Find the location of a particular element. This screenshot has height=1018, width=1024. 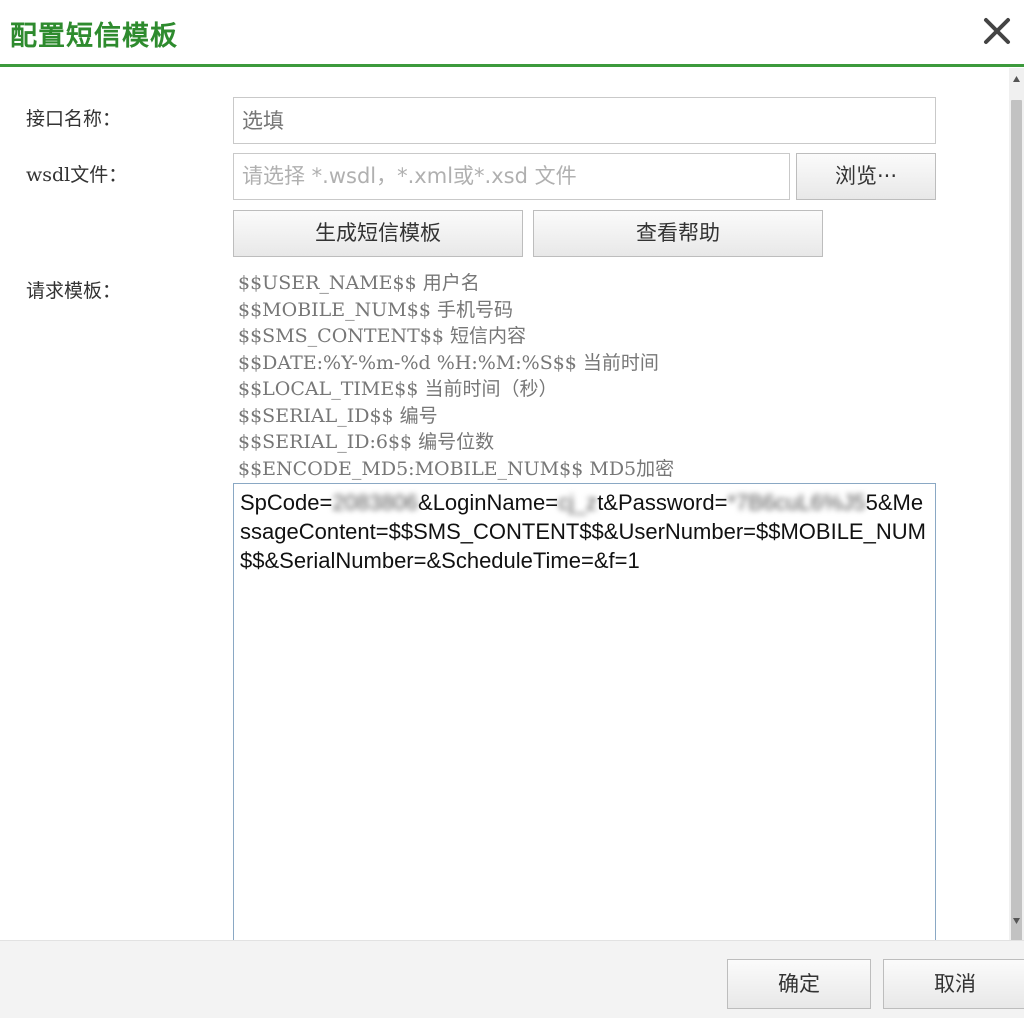

interface-name-label: 接口名称： is located at coordinates (74, 119).